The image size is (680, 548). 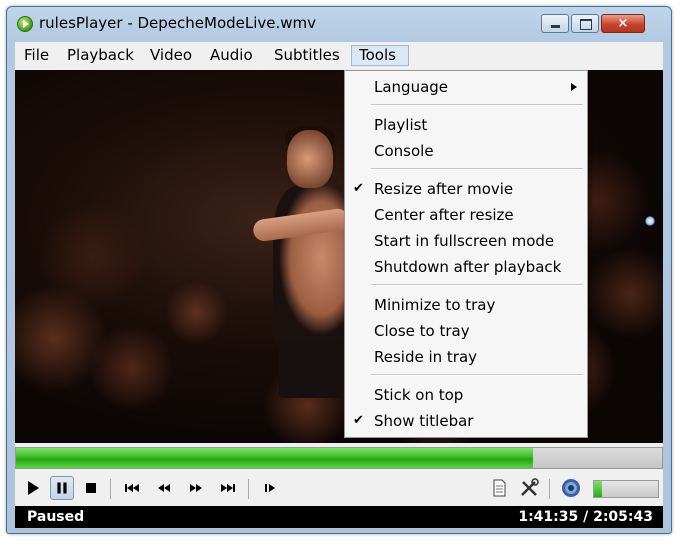 I want to click on settings-button, so click(x=529, y=488).